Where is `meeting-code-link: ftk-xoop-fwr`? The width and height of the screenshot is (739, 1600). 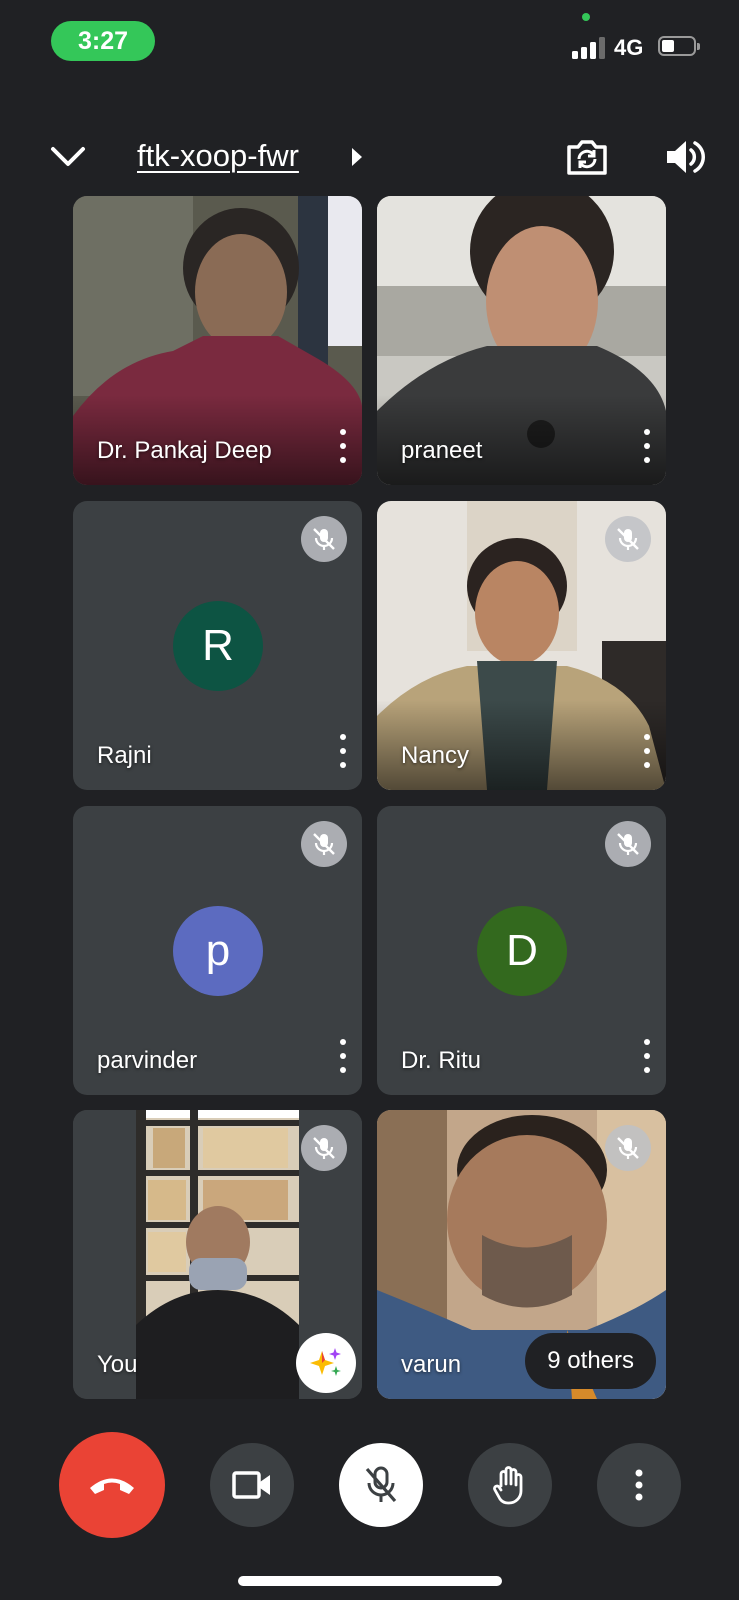
meeting-code-link: ftk-xoop-fwr is located at coordinates (218, 156).